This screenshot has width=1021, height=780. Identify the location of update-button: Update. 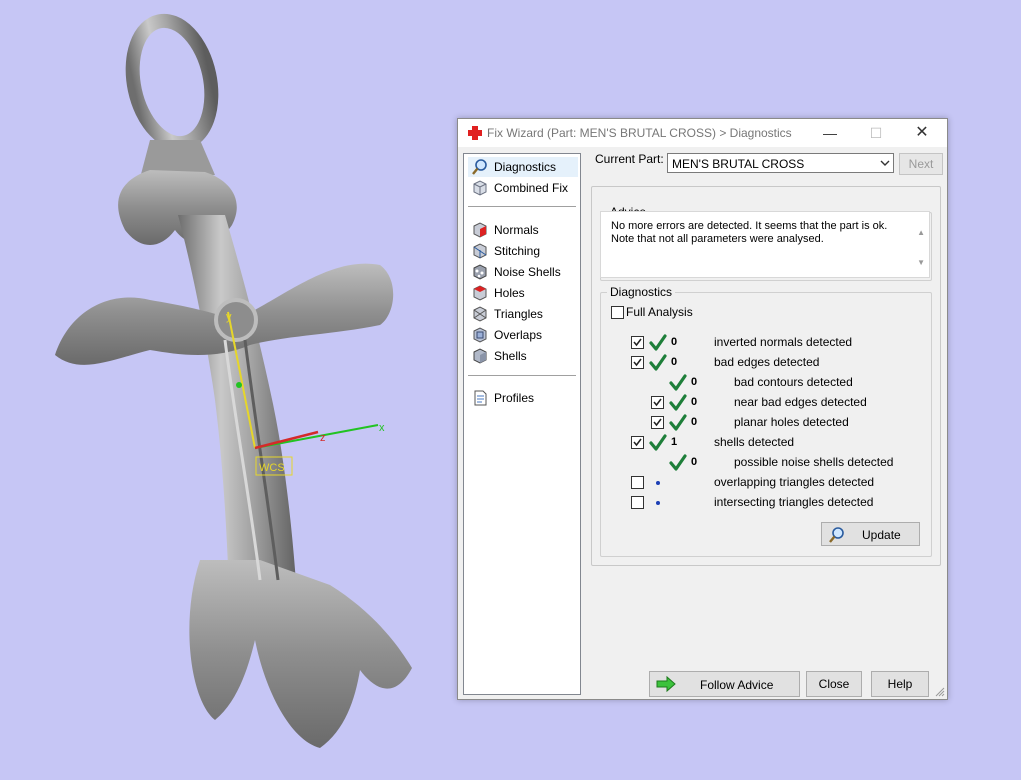
(870, 534).